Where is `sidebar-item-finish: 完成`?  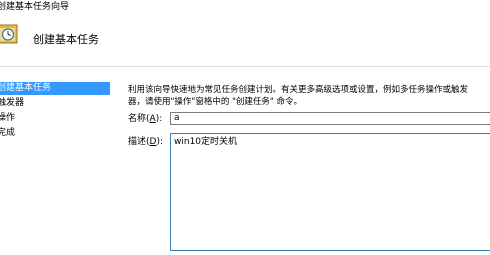 sidebar-item-finish: 完成 is located at coordinates (55, 133).